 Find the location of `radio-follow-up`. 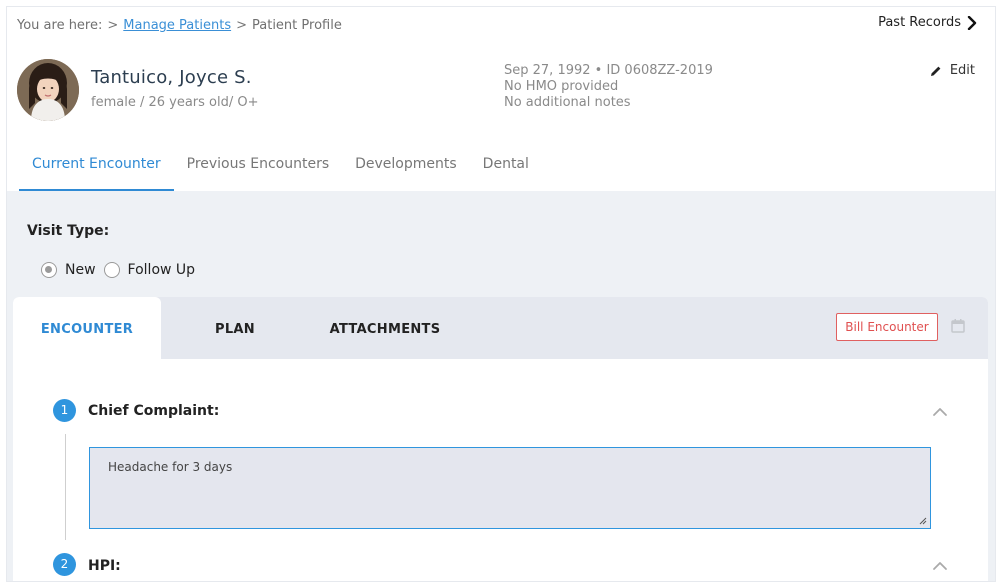

radio-follow-up is located at coordinates (111, 270).